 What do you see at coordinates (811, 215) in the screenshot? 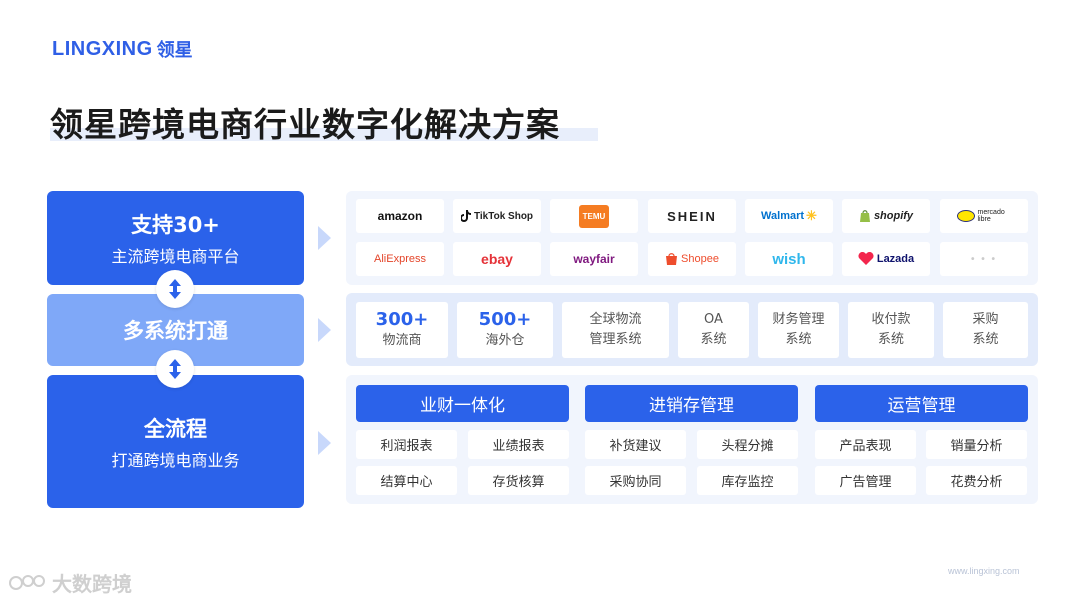
I see `walmart-spark-icon: ✳` at bounding box center [811, 215].